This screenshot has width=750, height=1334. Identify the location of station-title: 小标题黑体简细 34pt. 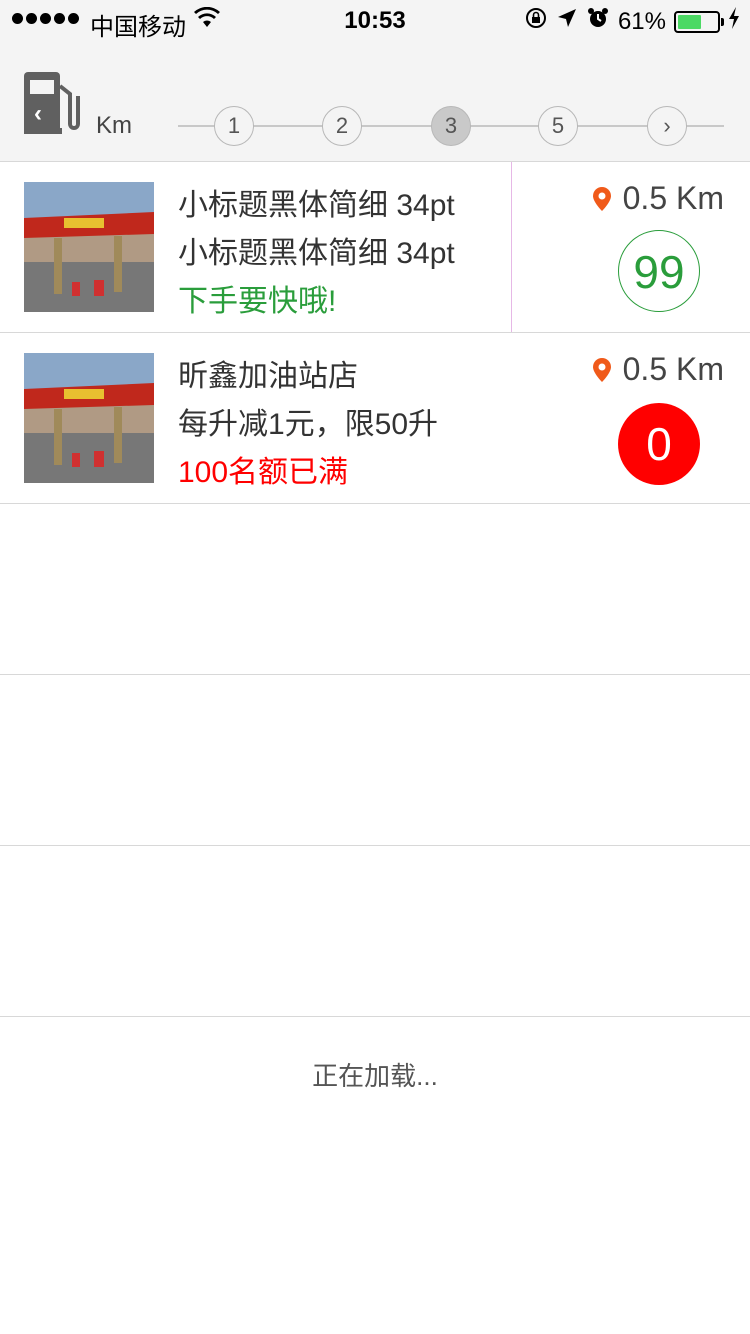
(316, 205).